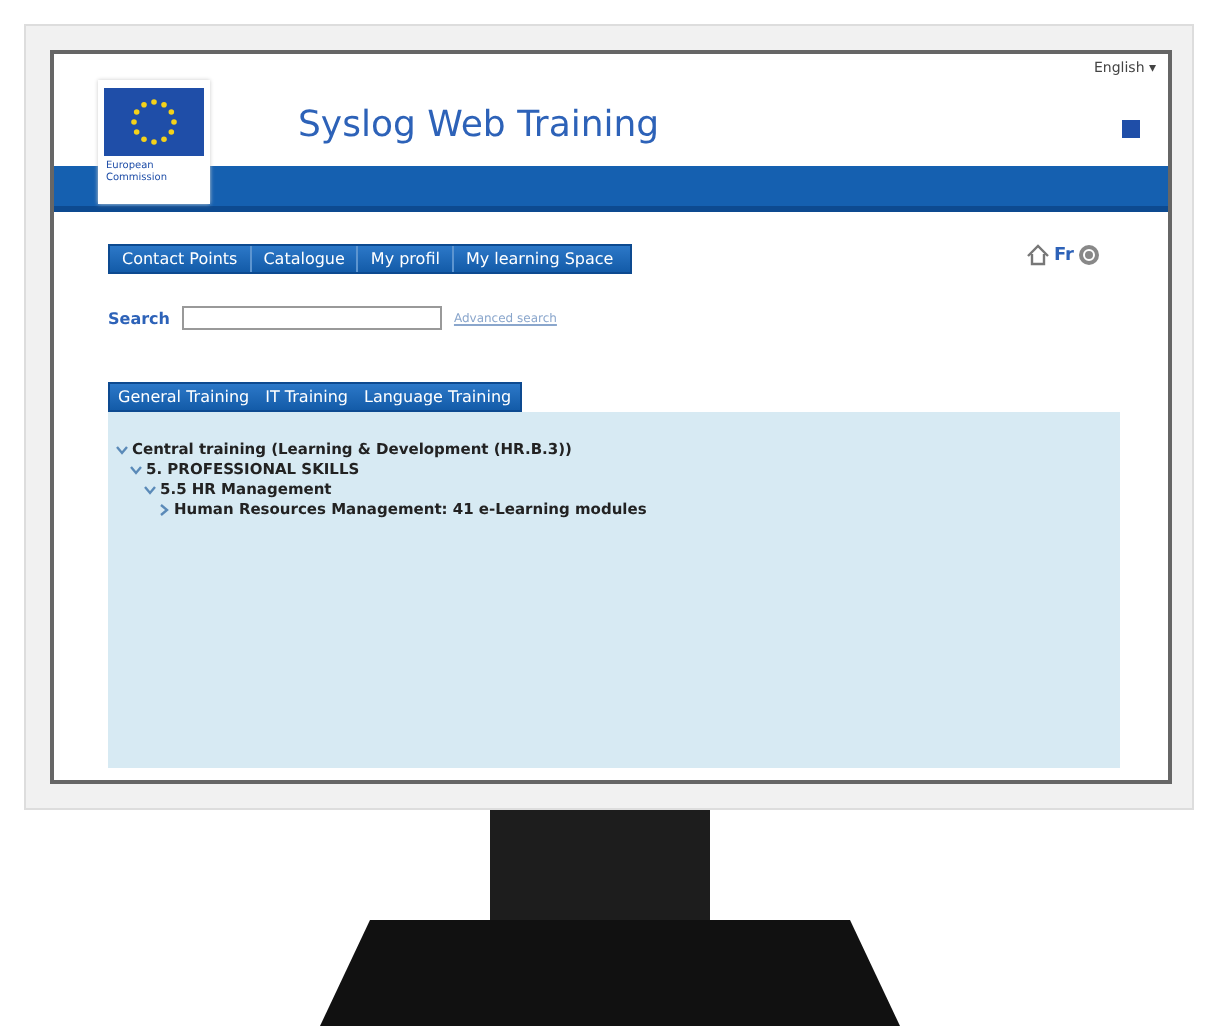 The width and height of the screenshot is (1218, 1034). I want to click on nav-link: My learning Space, so click(541, 259).